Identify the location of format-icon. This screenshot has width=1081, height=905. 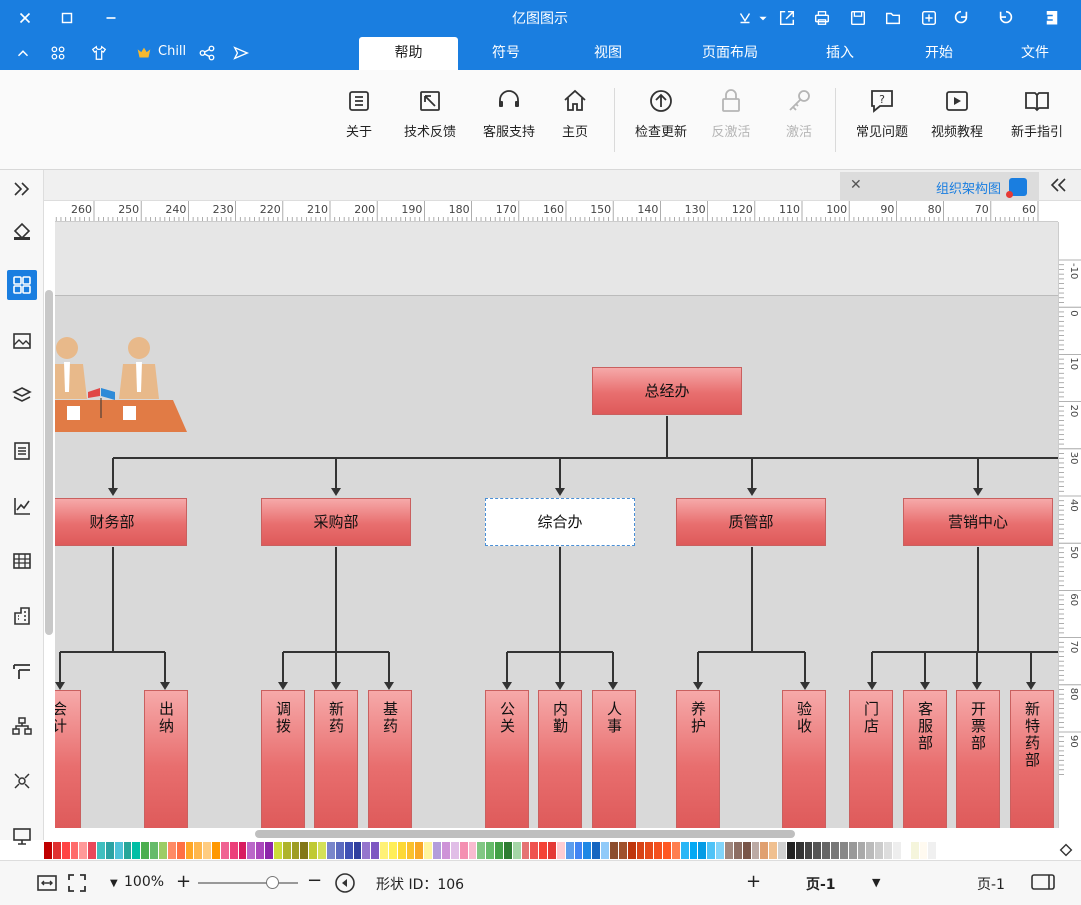
(22, 671).